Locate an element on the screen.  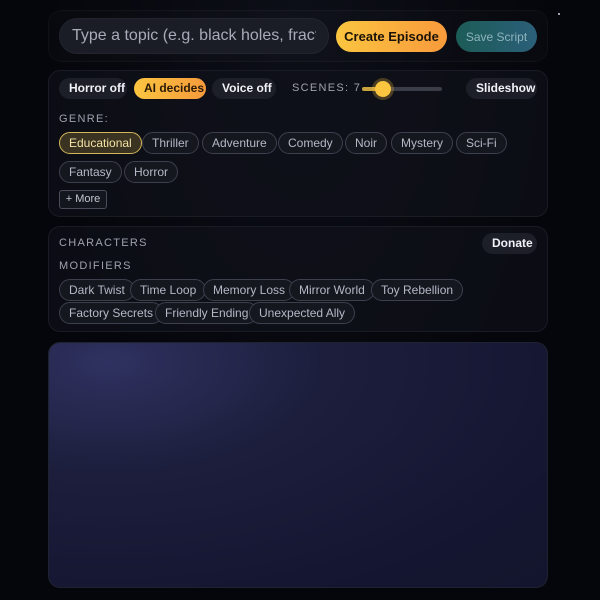
genre-chip-fantasy: Fantasy is located at coordinates (90, 172).